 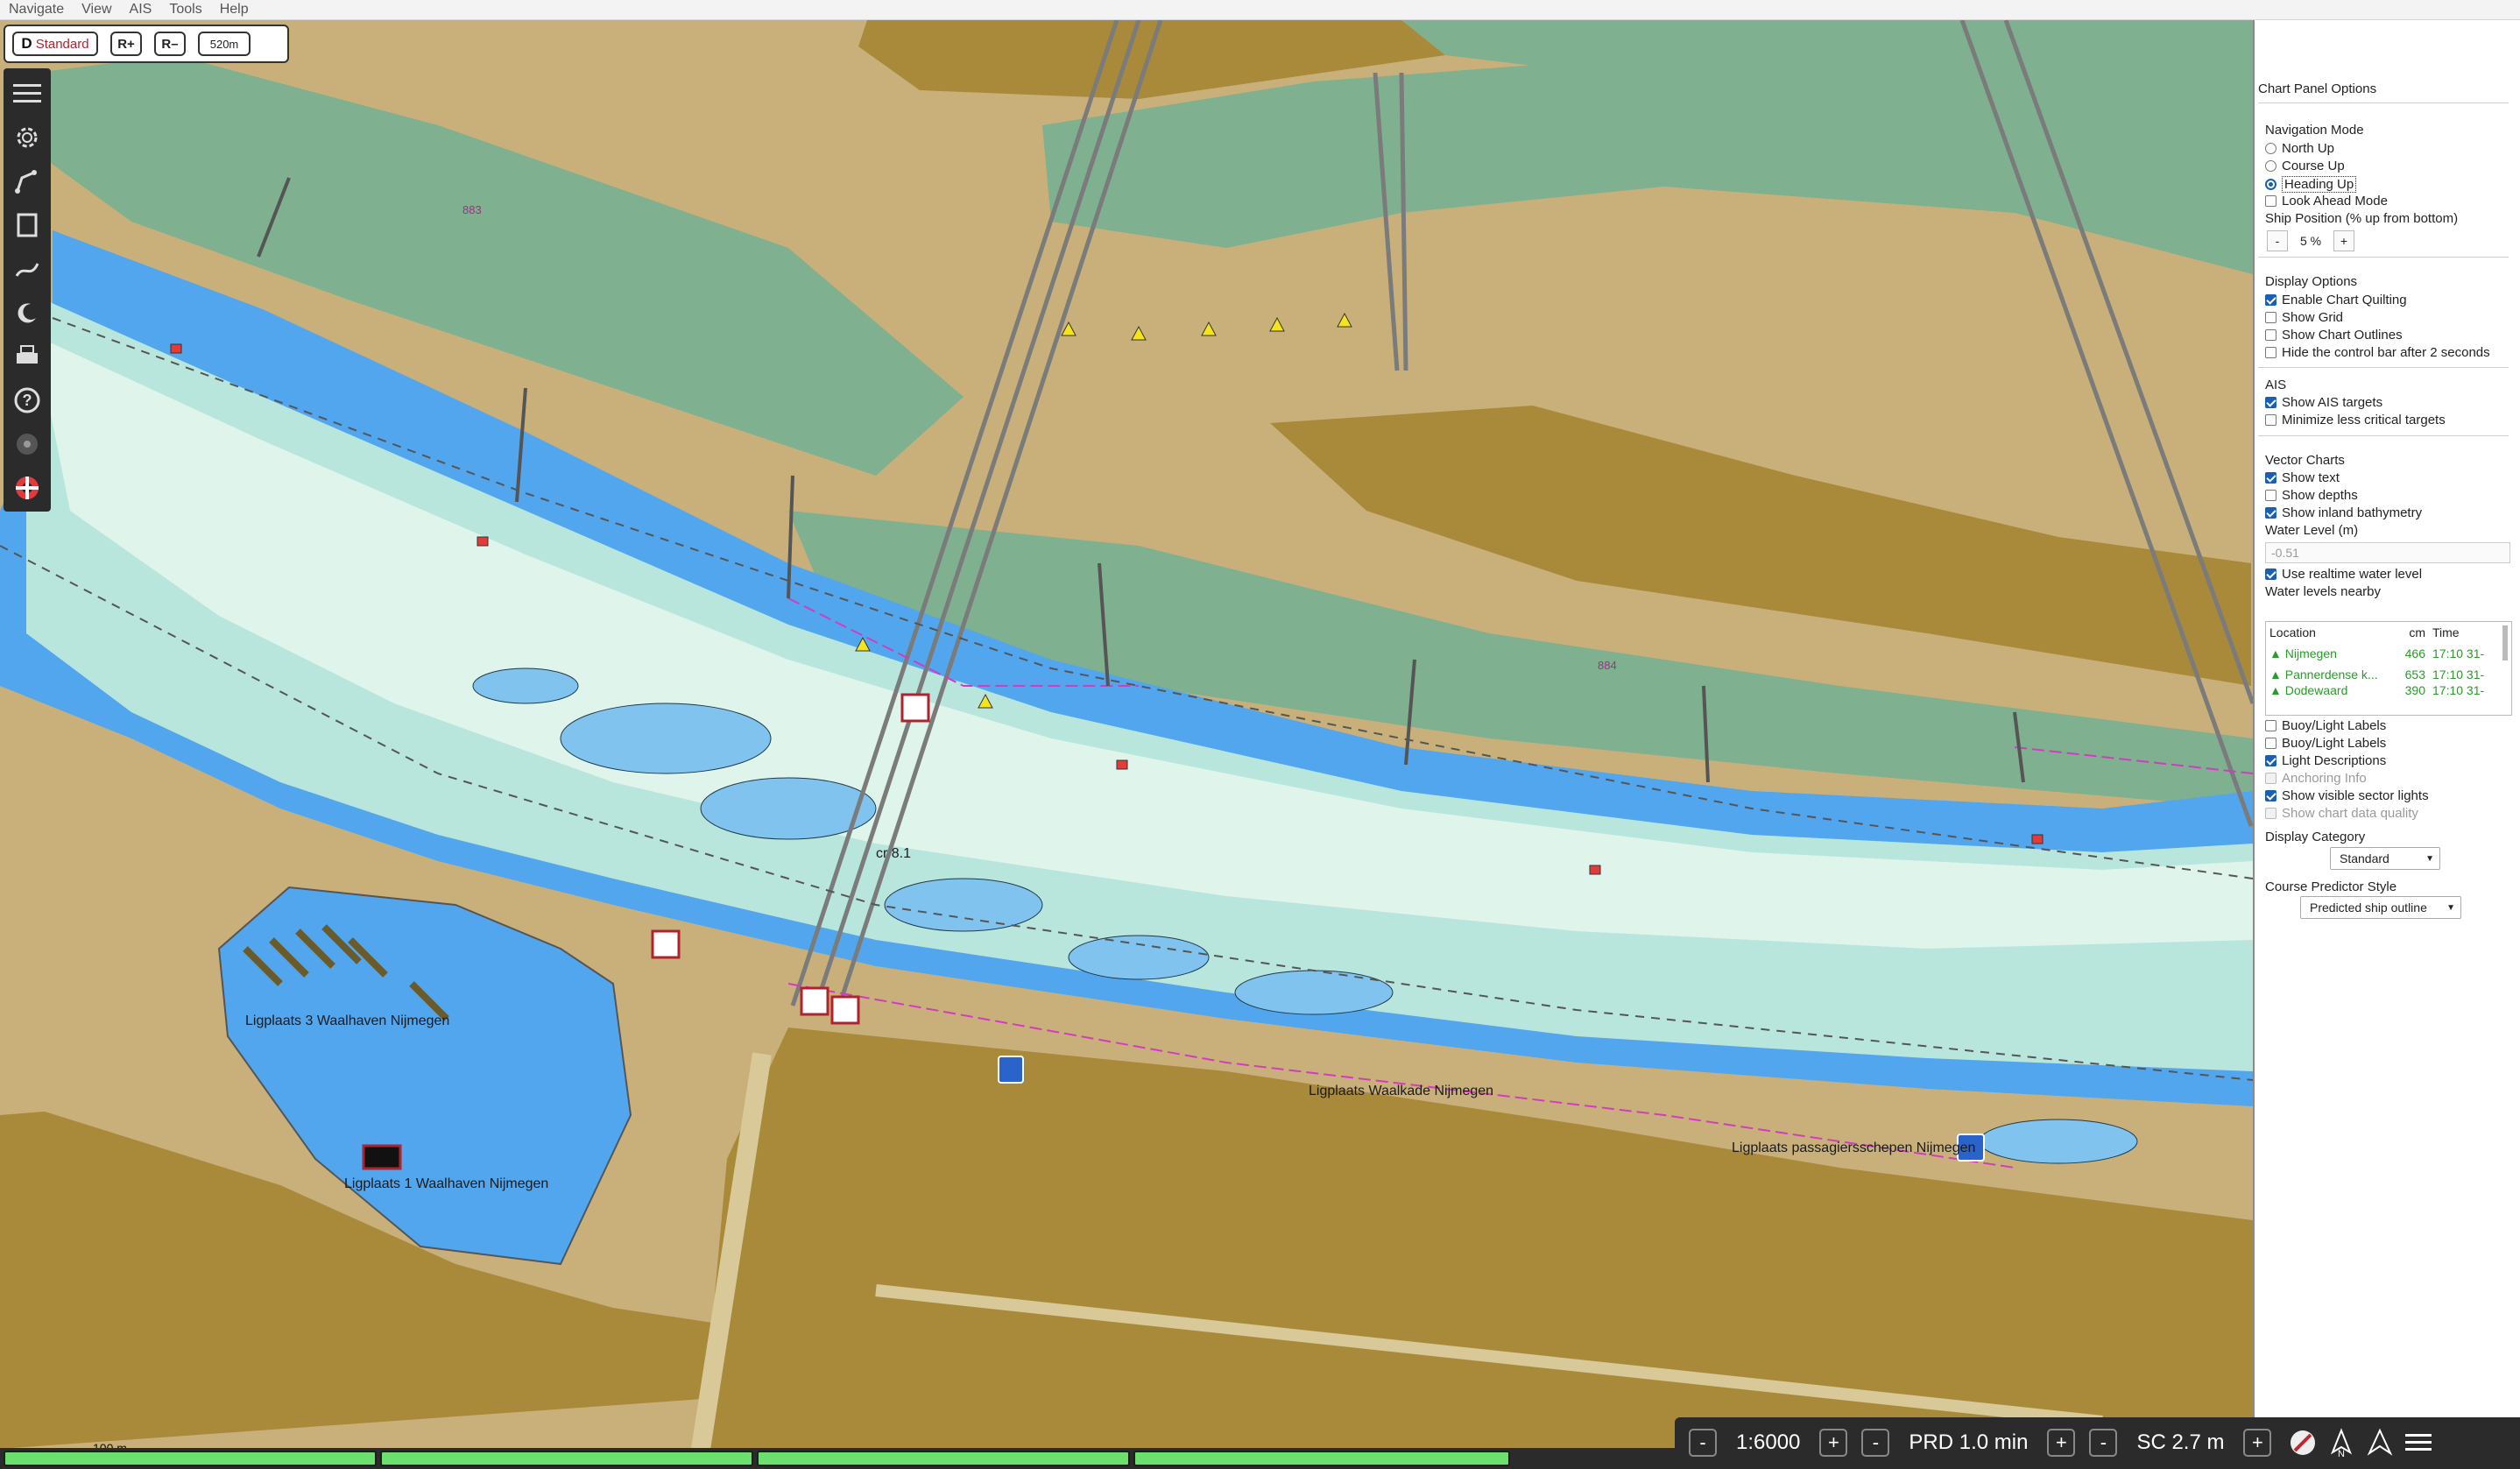 I want to click on buoy-labels-2-checkbox, so click(x=2270, y=743).